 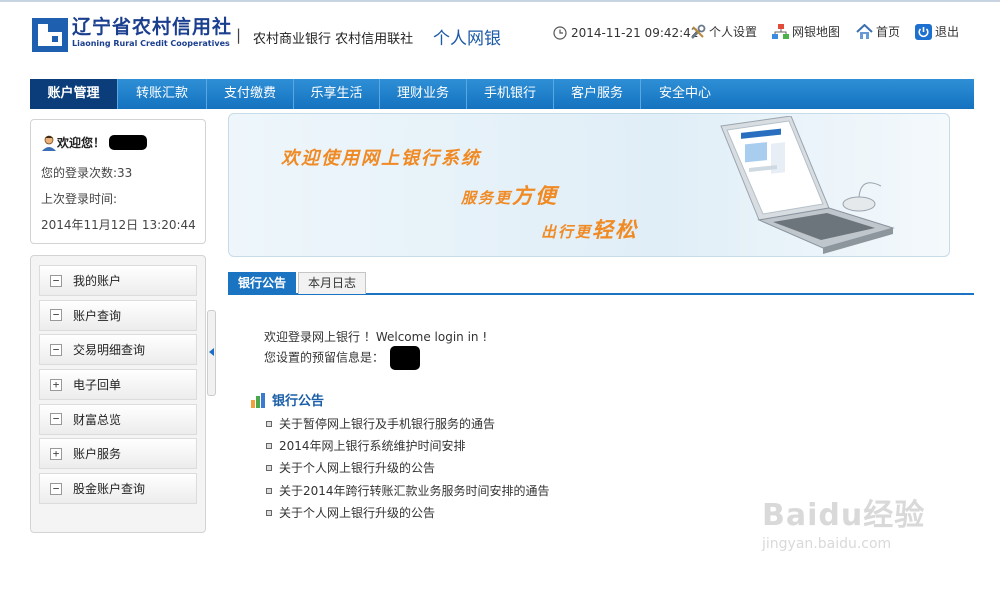 I want to click on nav-account-management: 账户管理, so click(x=74, y=94).